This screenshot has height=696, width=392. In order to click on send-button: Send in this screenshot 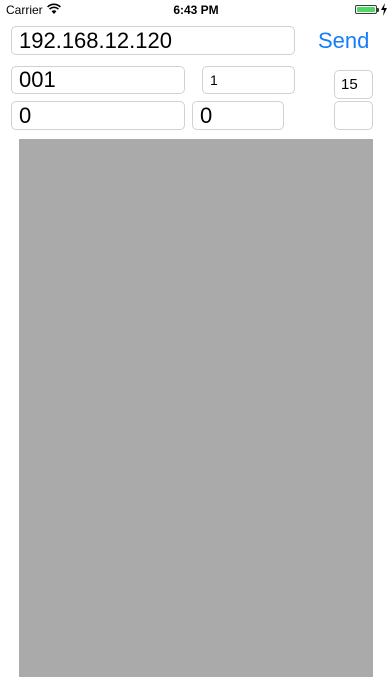, I will do `click(343, 41)`.